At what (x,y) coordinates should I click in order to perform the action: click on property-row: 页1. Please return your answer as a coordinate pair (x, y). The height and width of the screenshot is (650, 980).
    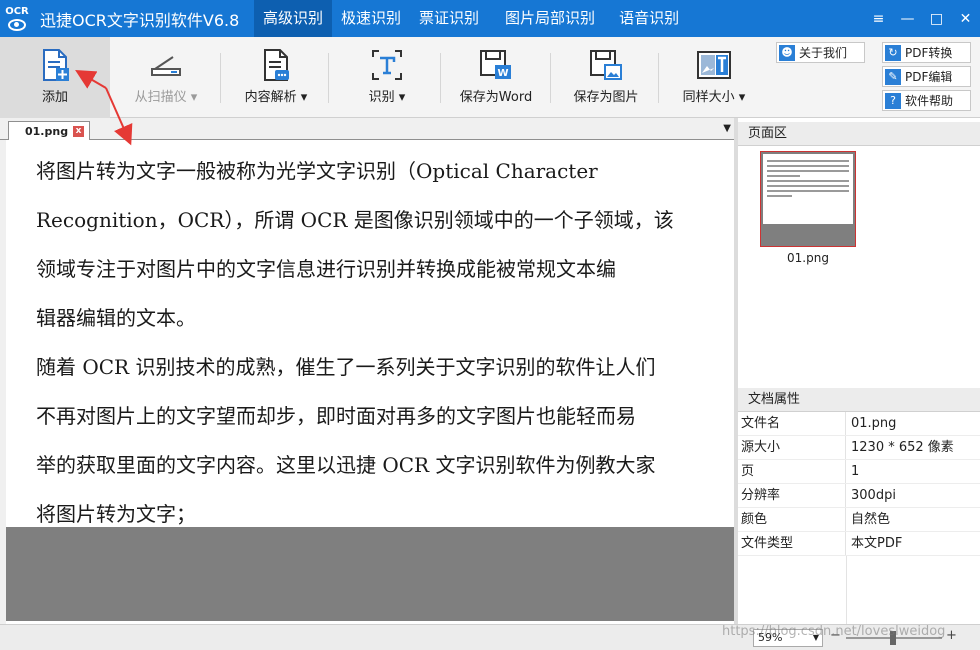
    Looking at the image, I should click on (859, 472).